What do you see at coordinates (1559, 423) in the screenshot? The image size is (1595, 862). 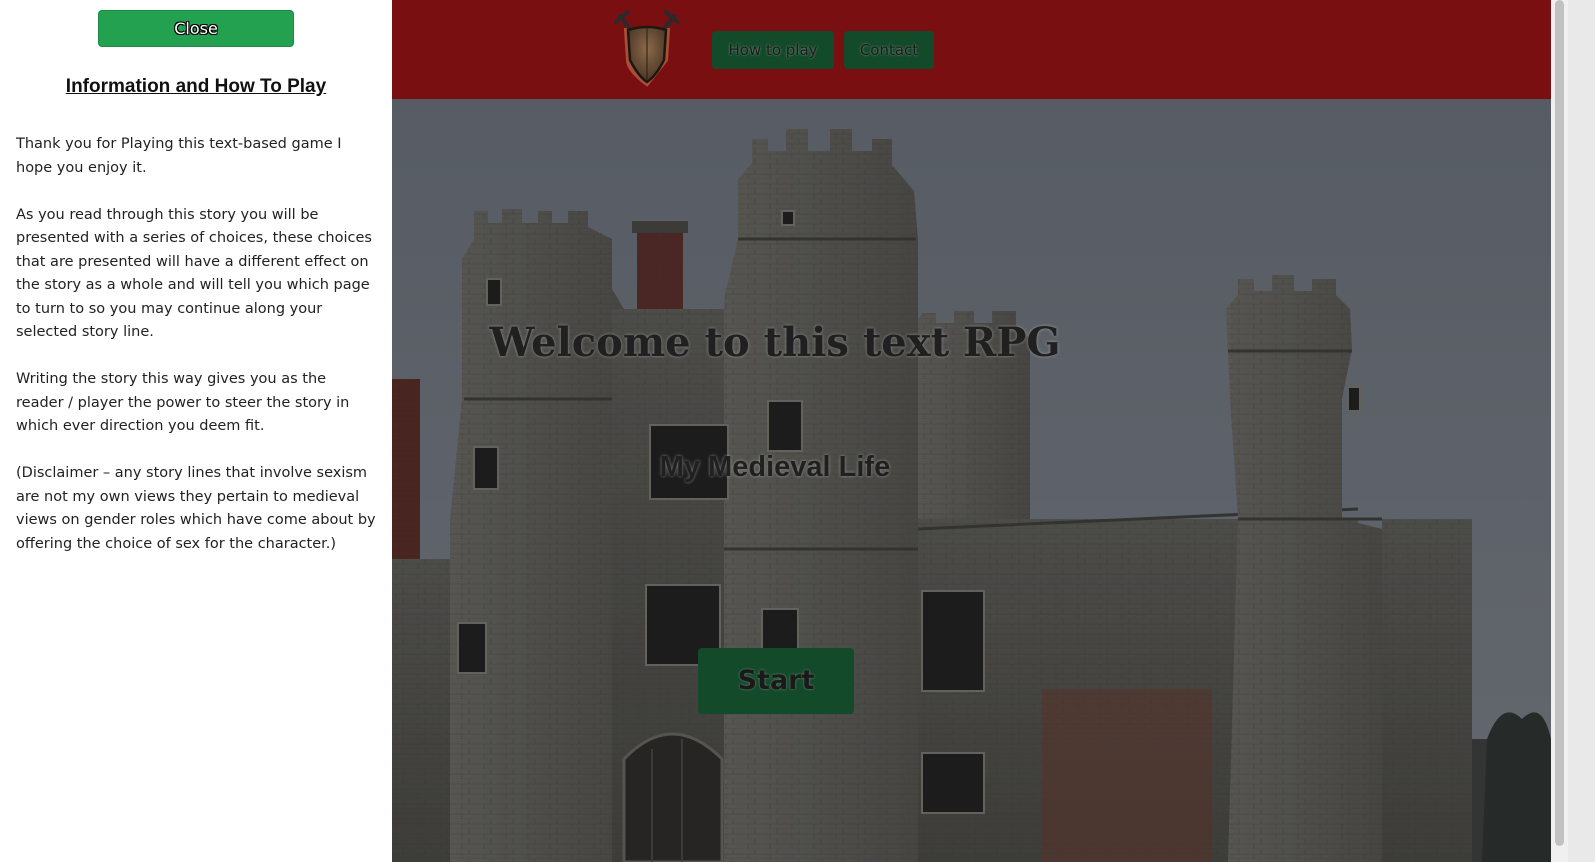 I see `scrollbar-thumb` at bounding box center [1559, 423].